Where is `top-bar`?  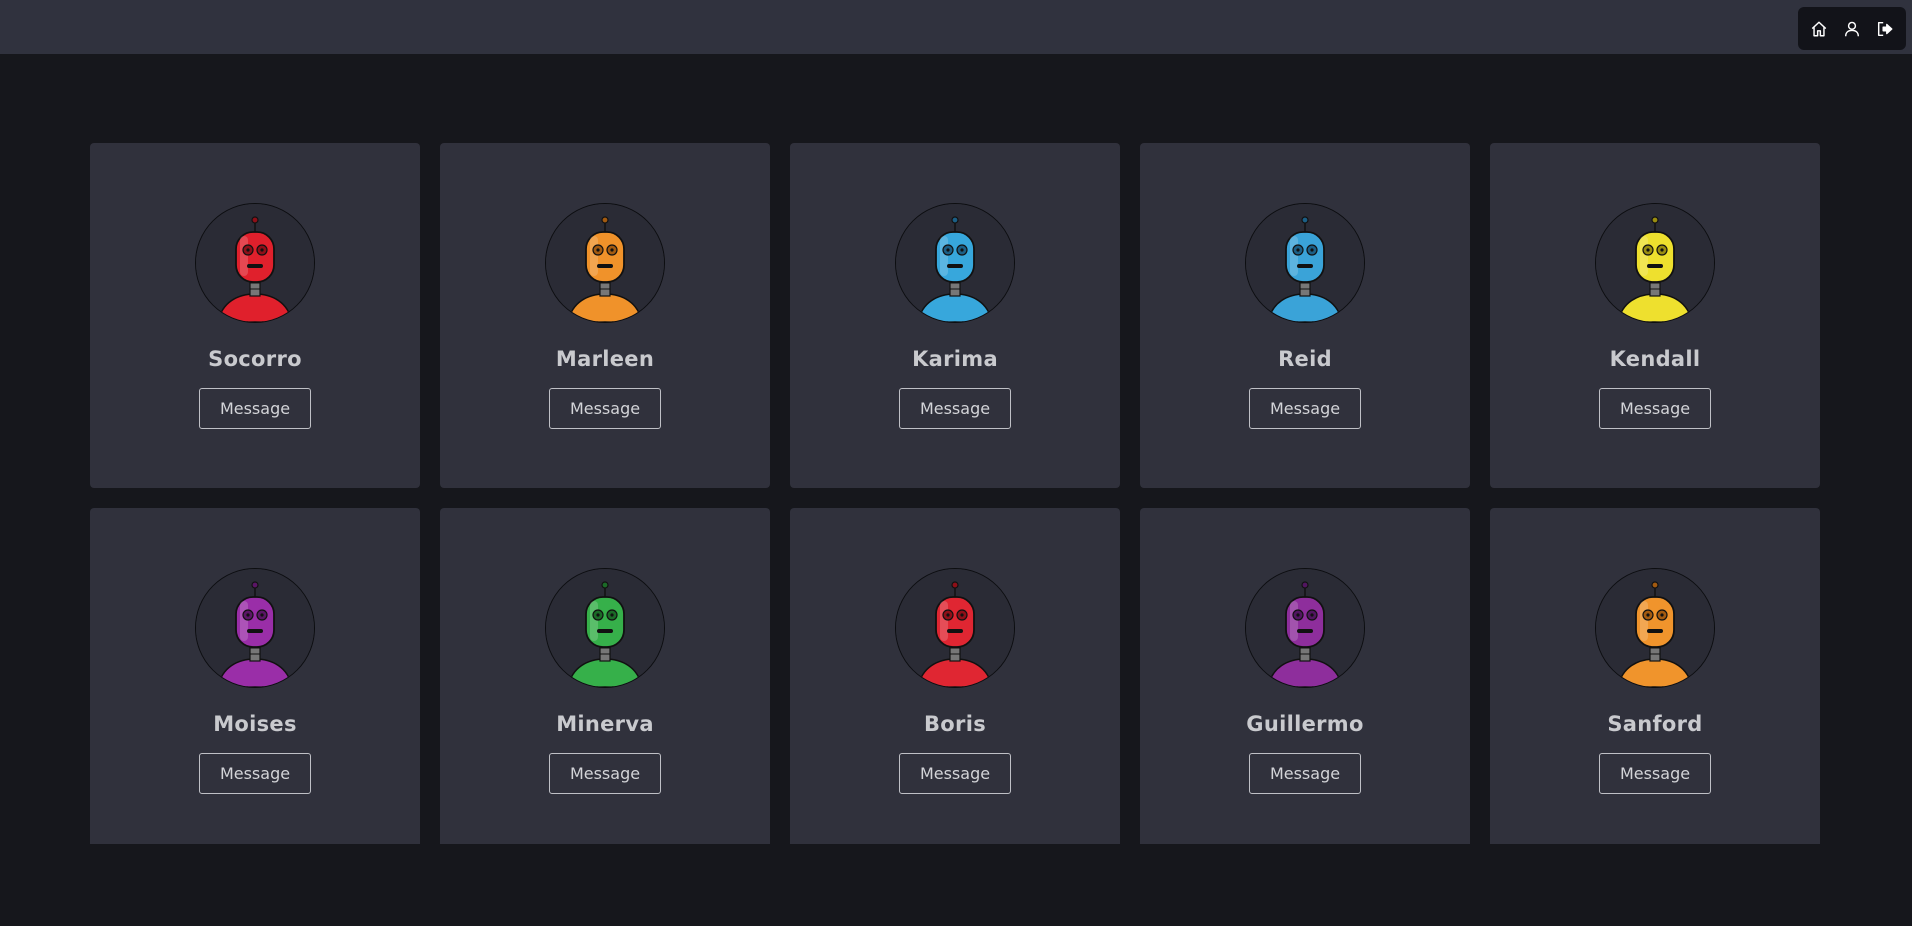 top-bar is located at coordinates (956, 27).